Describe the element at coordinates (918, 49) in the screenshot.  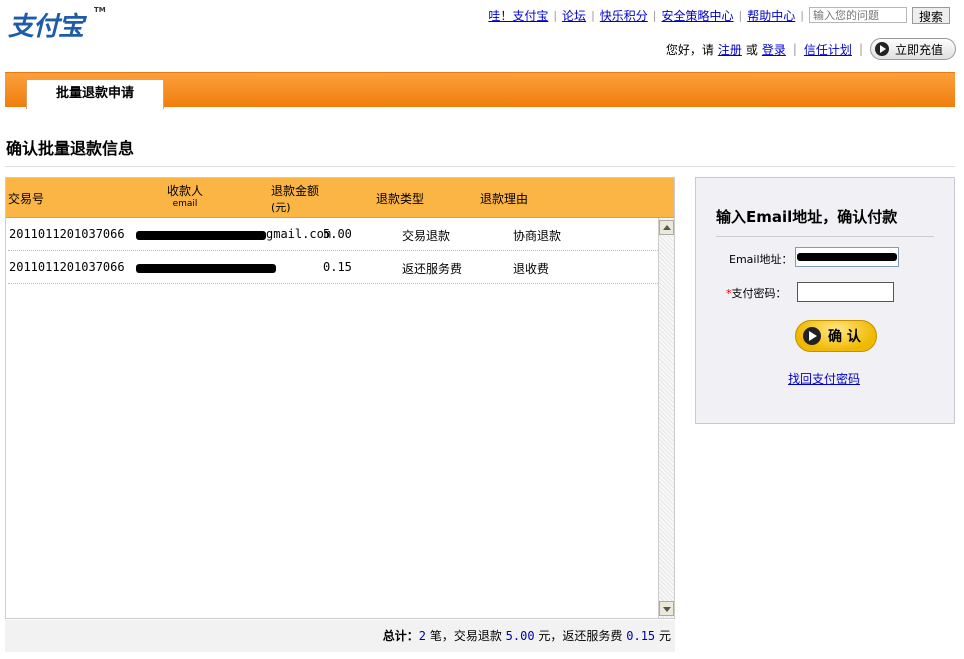
I see `recharge-label: 立即充值` at that location.